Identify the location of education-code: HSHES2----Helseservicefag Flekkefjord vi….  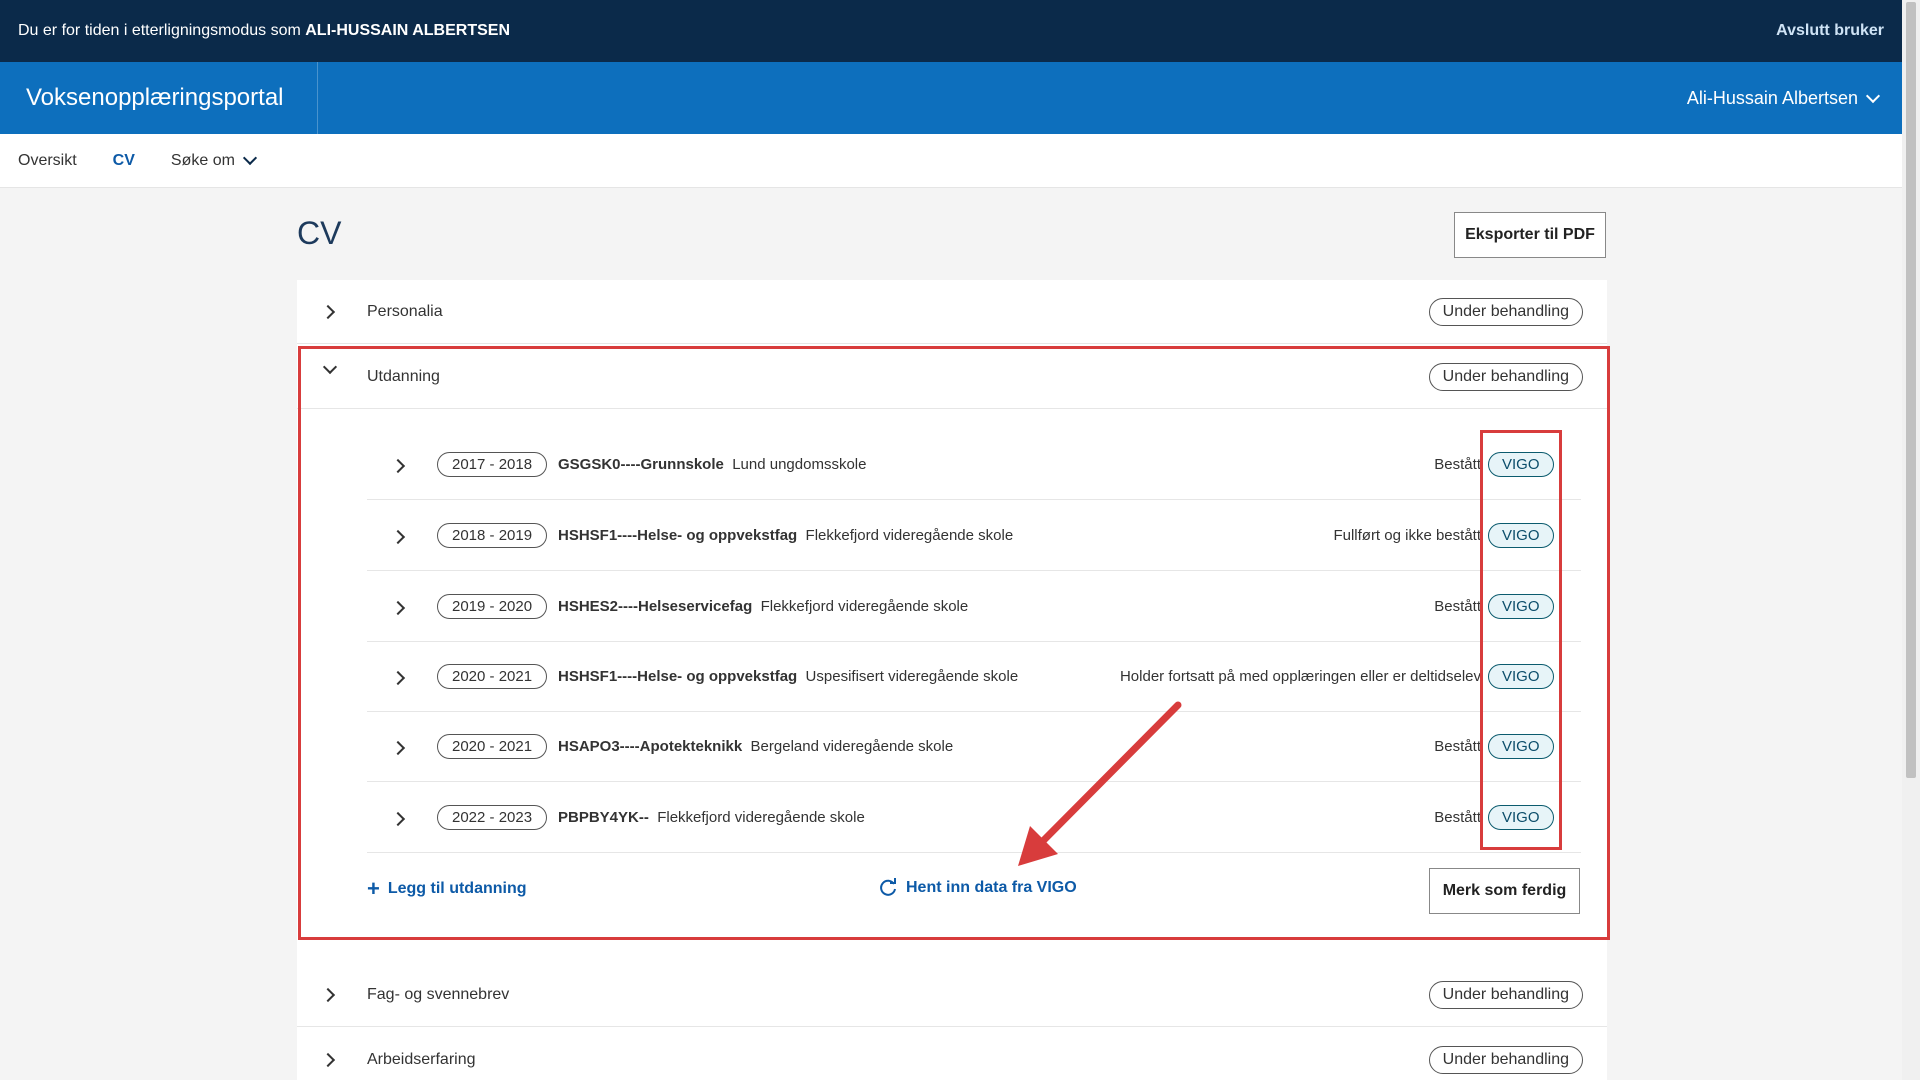
(763, 606).